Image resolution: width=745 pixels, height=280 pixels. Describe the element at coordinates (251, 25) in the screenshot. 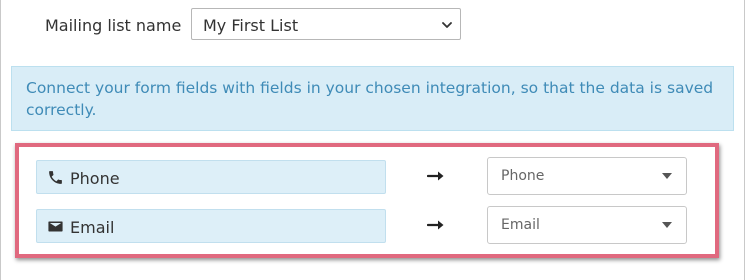

I see `mailing-list-selected-value: My First List` at that location.